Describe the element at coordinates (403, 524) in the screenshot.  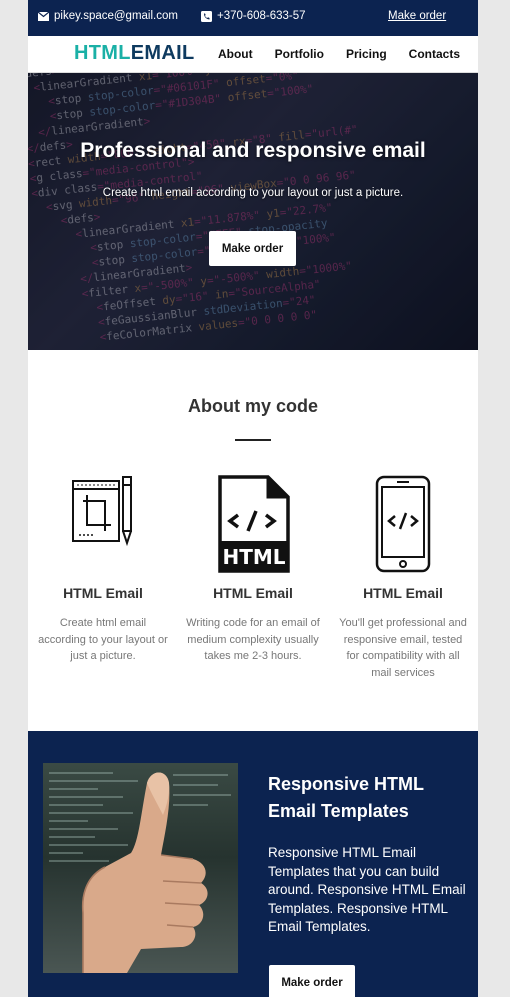
I see `mobile-code-icon` at that location.